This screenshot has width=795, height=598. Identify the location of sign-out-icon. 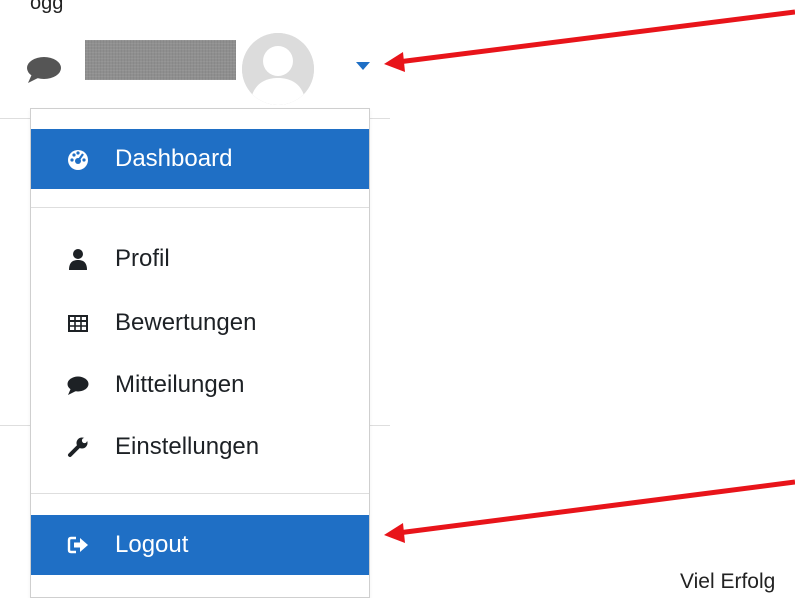
(78, 545).